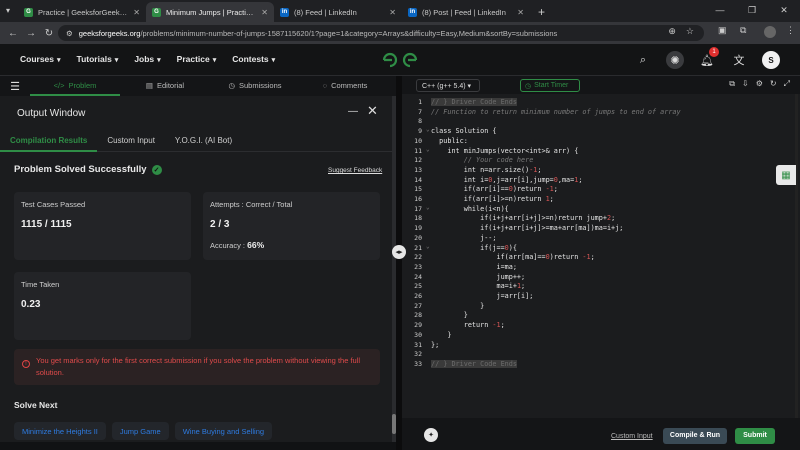 This screenshot has width=800, height=450. I want to click on suggest-feedback-link: Suggest Feedback, so click(355, 170).